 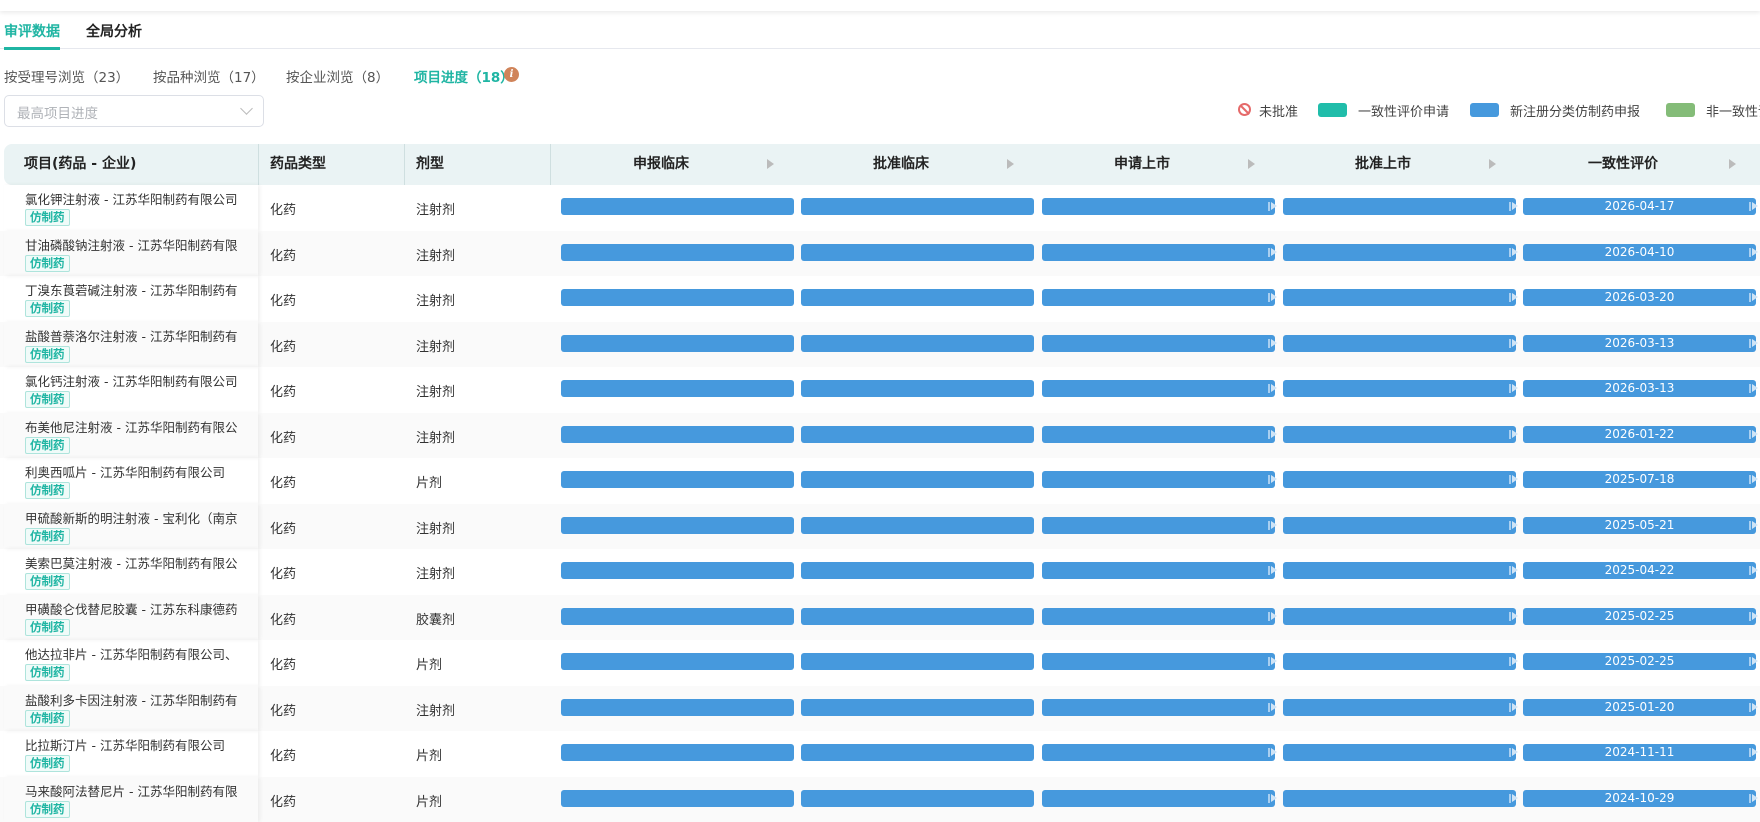 What do you see at coordinates (134, 608) in the screenshot?
I see `project-name: 甲磺酸仑伐替尼胶囊 - 江苏东科康德药` at bounding box center [134, 608].